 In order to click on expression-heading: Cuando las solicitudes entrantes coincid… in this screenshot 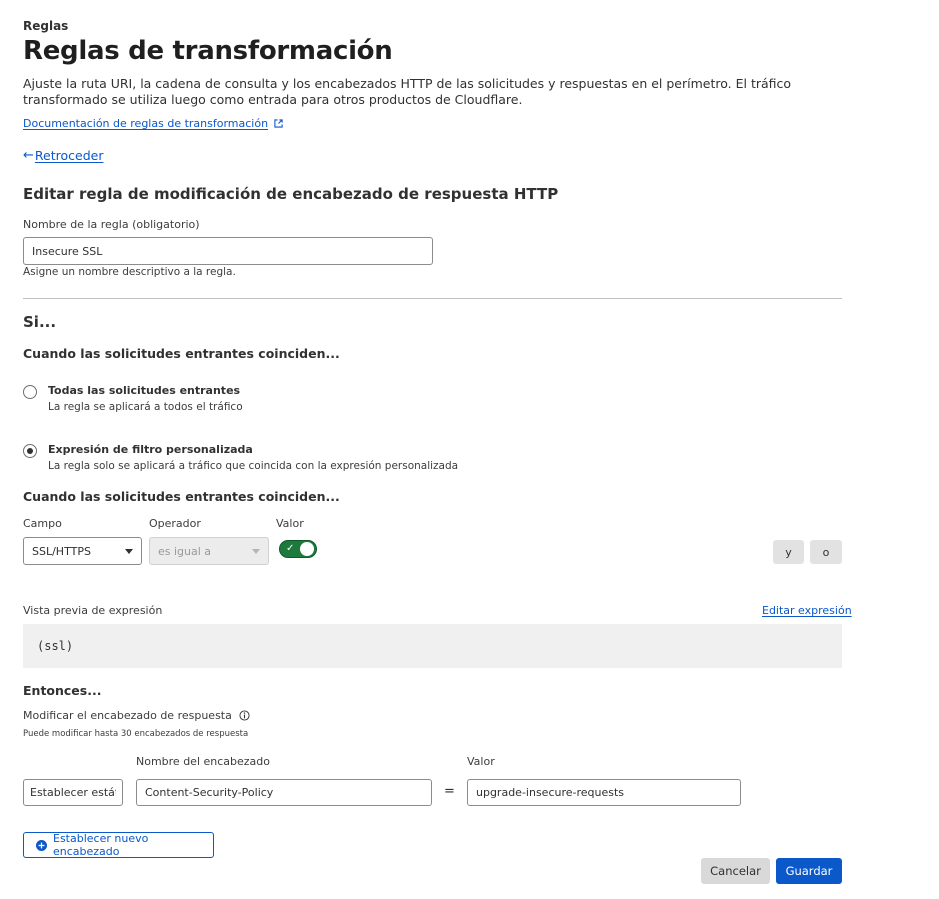, I will do `click(181, 496)`.